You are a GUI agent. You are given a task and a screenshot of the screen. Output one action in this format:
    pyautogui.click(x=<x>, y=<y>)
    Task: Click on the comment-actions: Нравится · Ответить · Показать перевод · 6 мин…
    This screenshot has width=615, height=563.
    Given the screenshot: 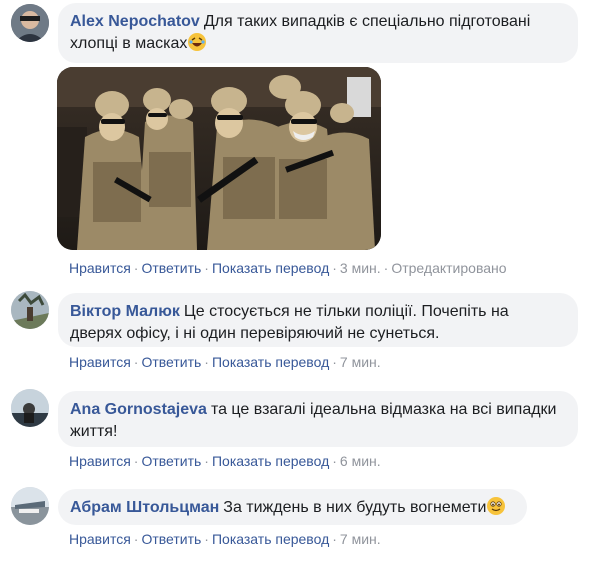 What is the action you would take?
    pyautogui.click(x=225, y=461)
    